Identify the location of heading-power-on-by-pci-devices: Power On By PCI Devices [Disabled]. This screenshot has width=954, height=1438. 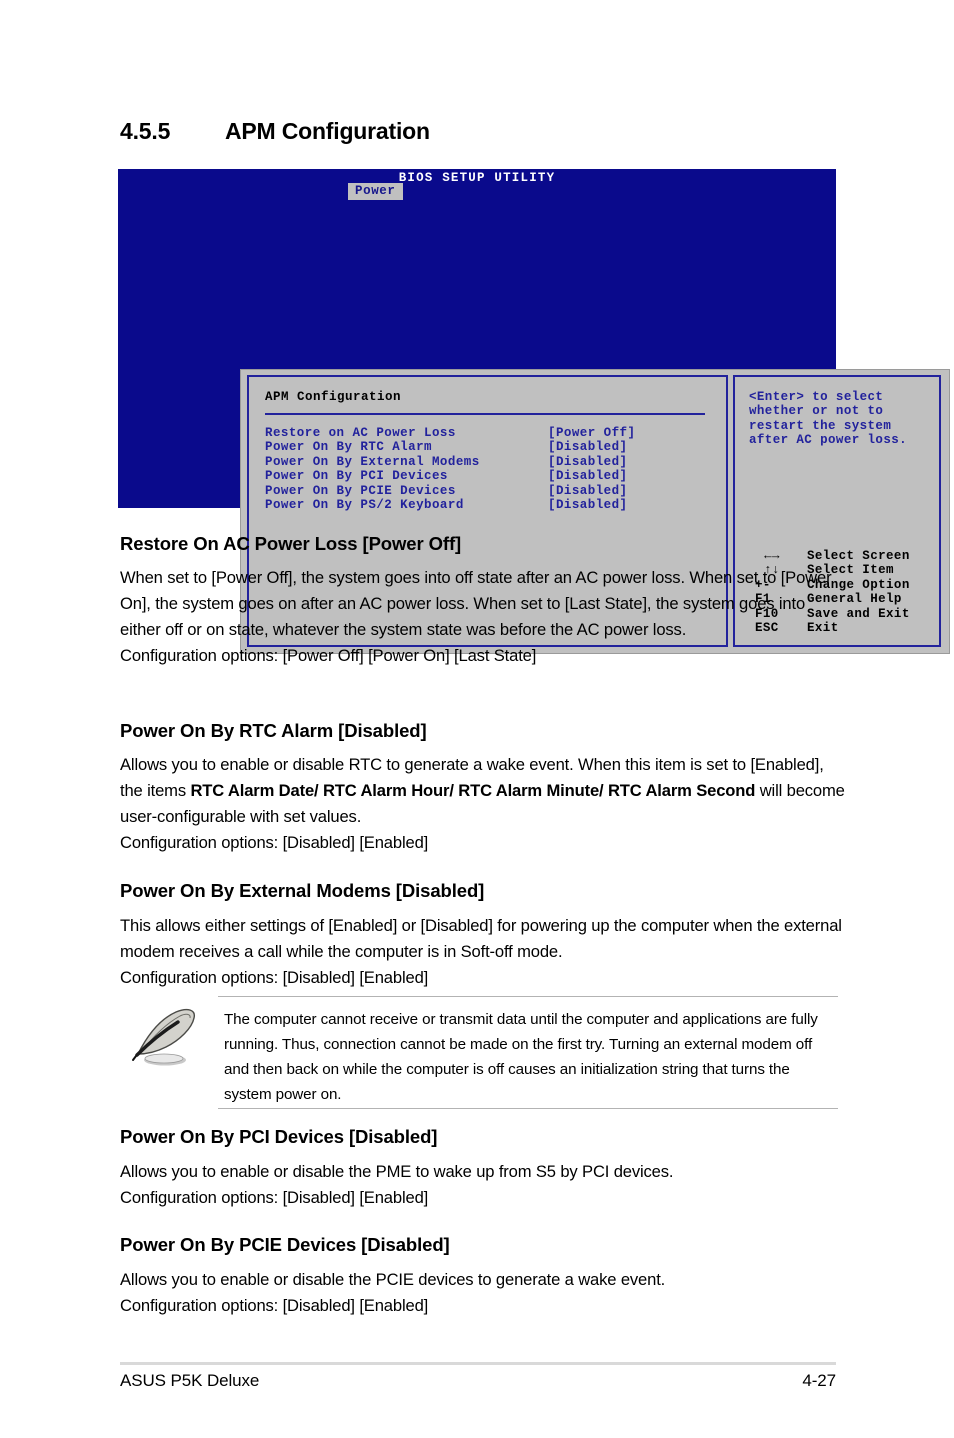
(279, 1136).